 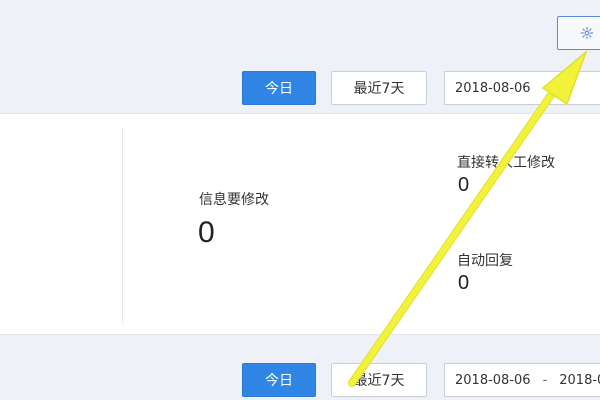 What do you see at coordinates (122, 225) in the screenshot?
I see `card-divider` at bounding box center [122, 225].